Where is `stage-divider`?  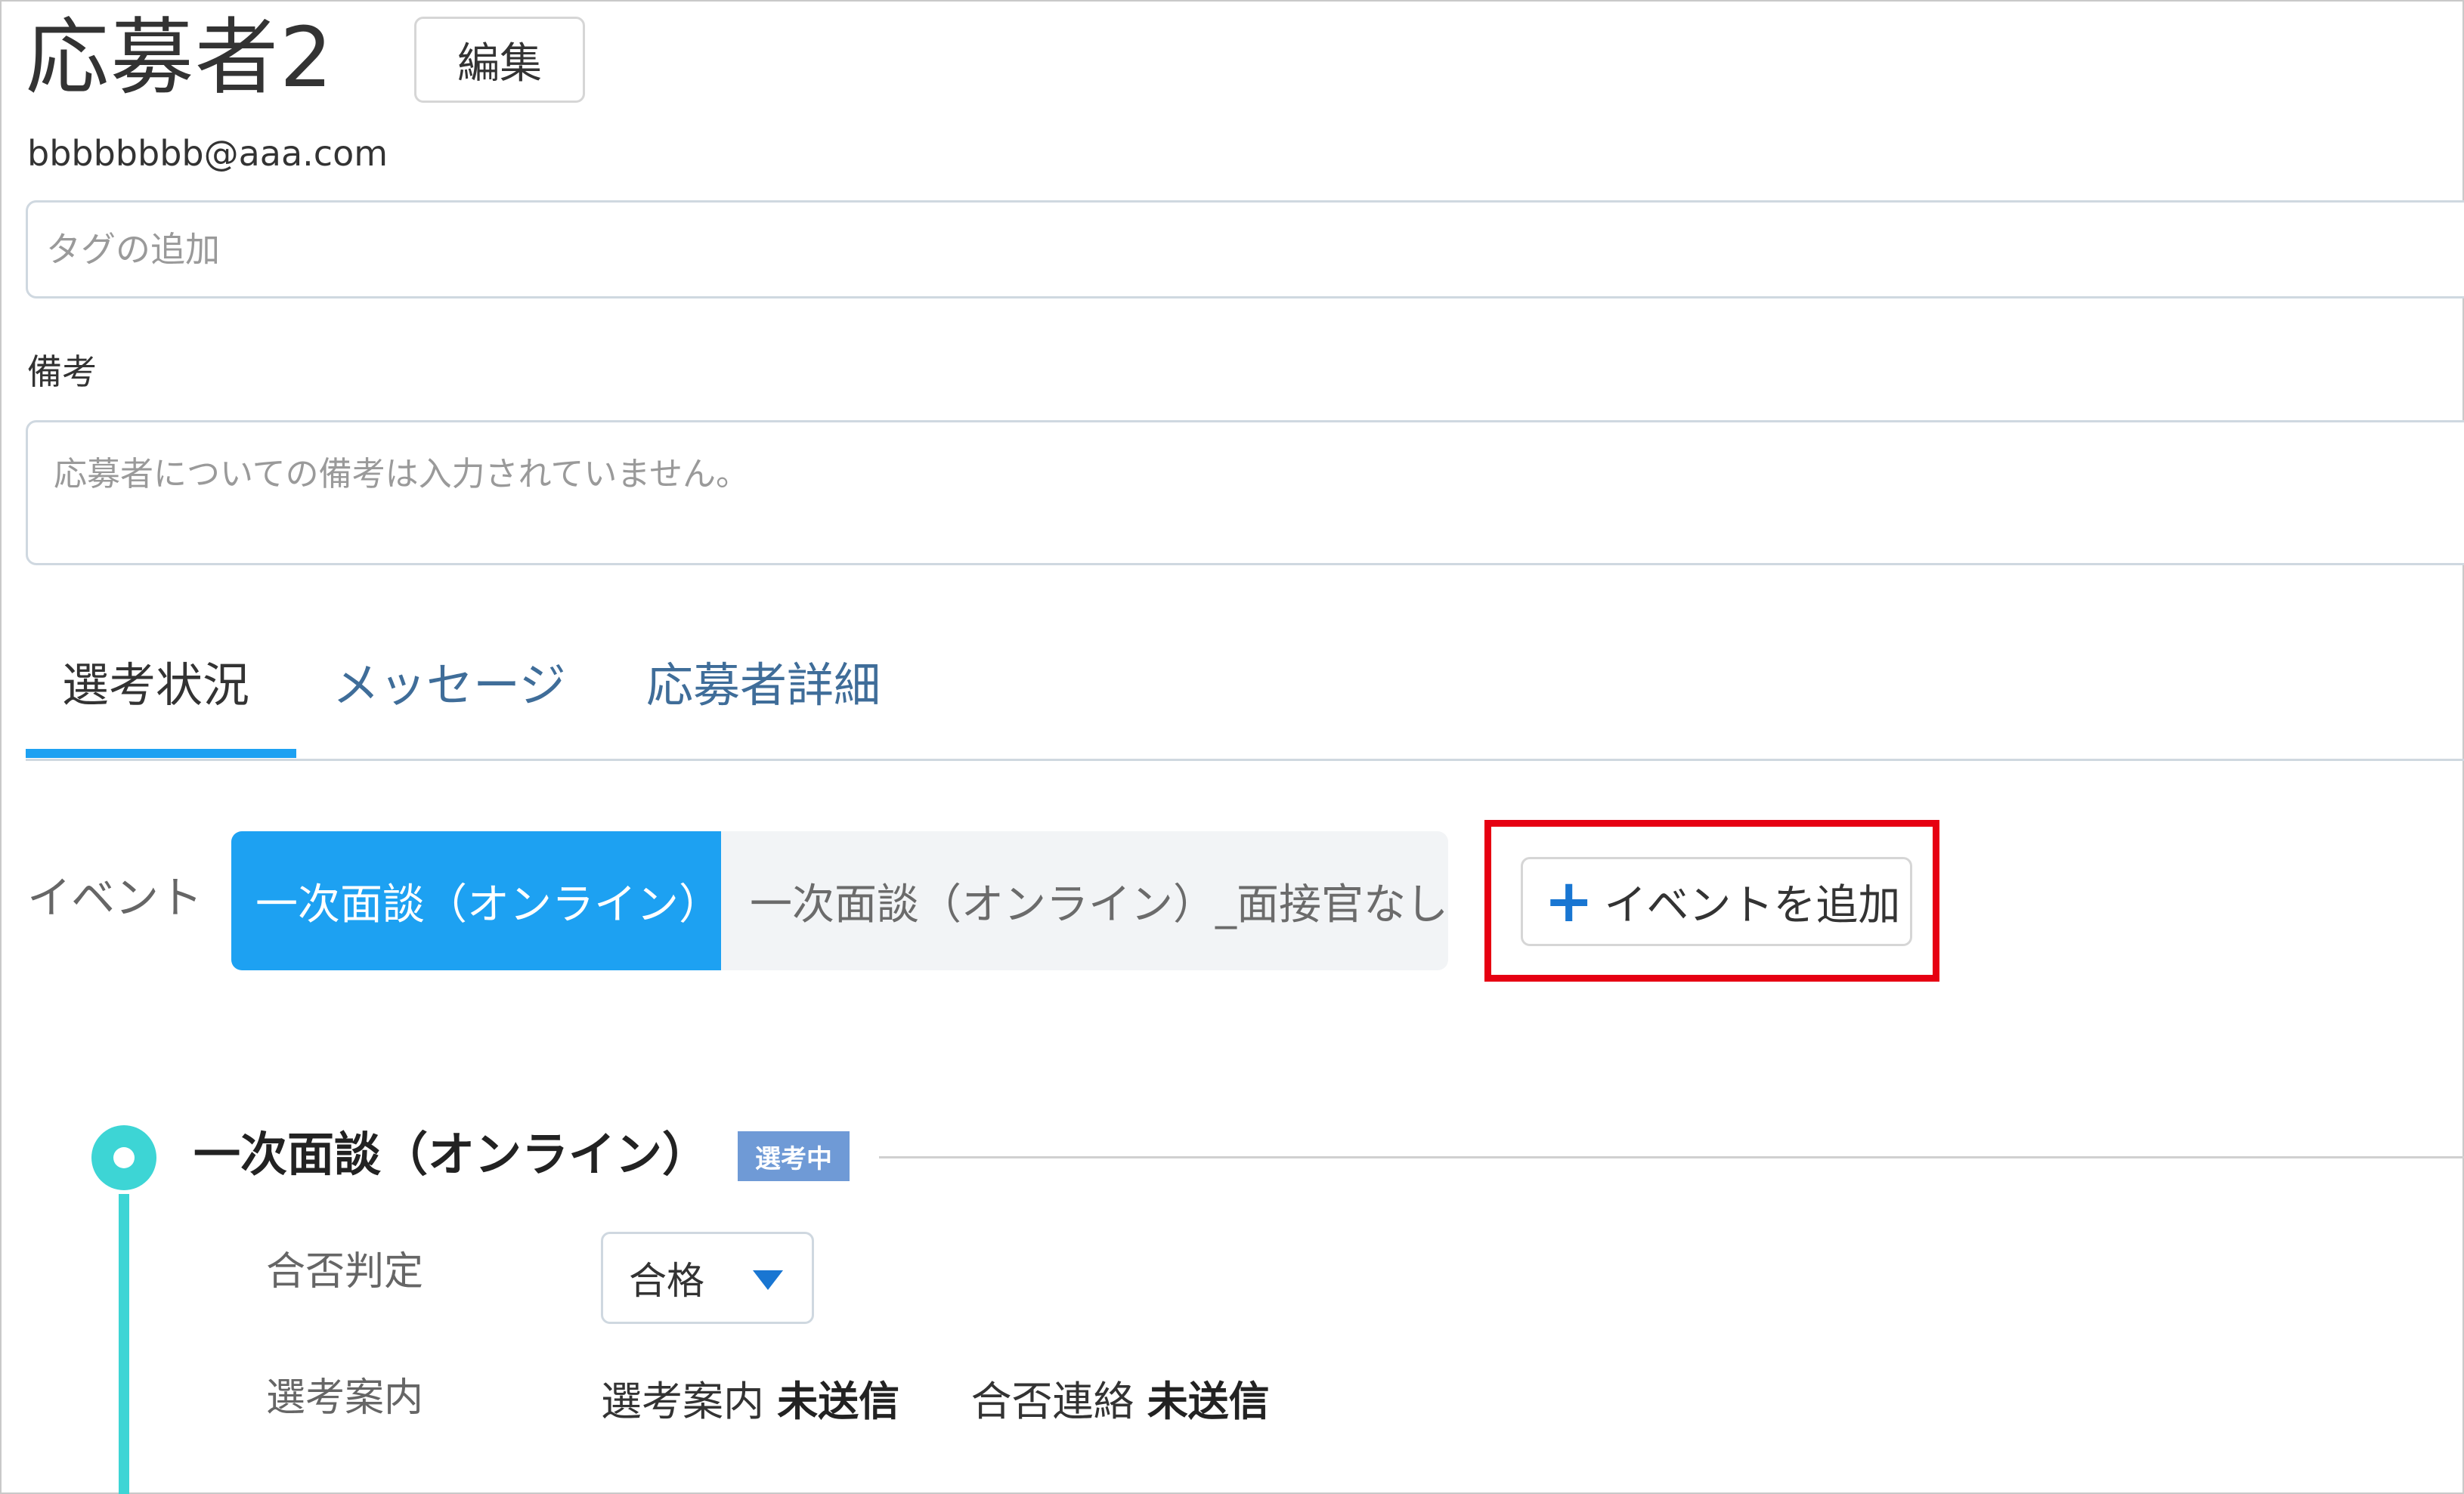 stage-divider is located at coordinates (1671, 1157).